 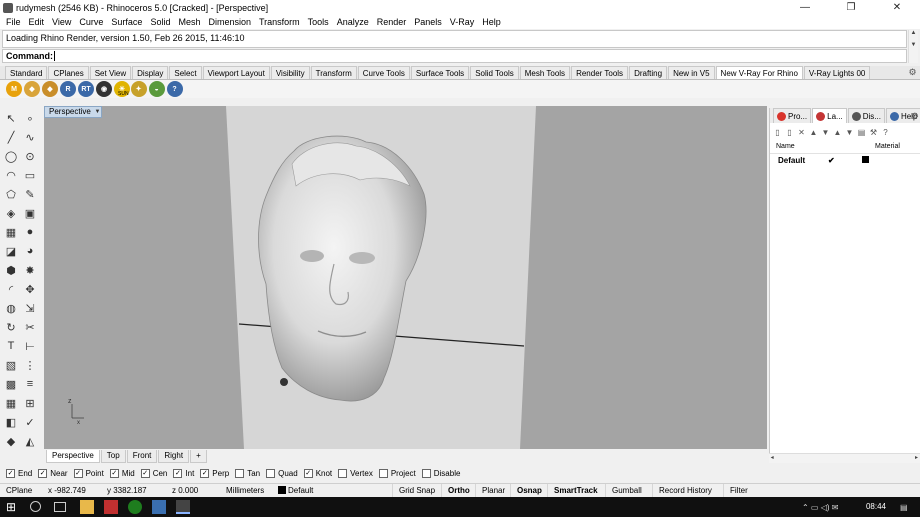 I want to click on vray-options-icon: ◆, so click(x=50, y=89).